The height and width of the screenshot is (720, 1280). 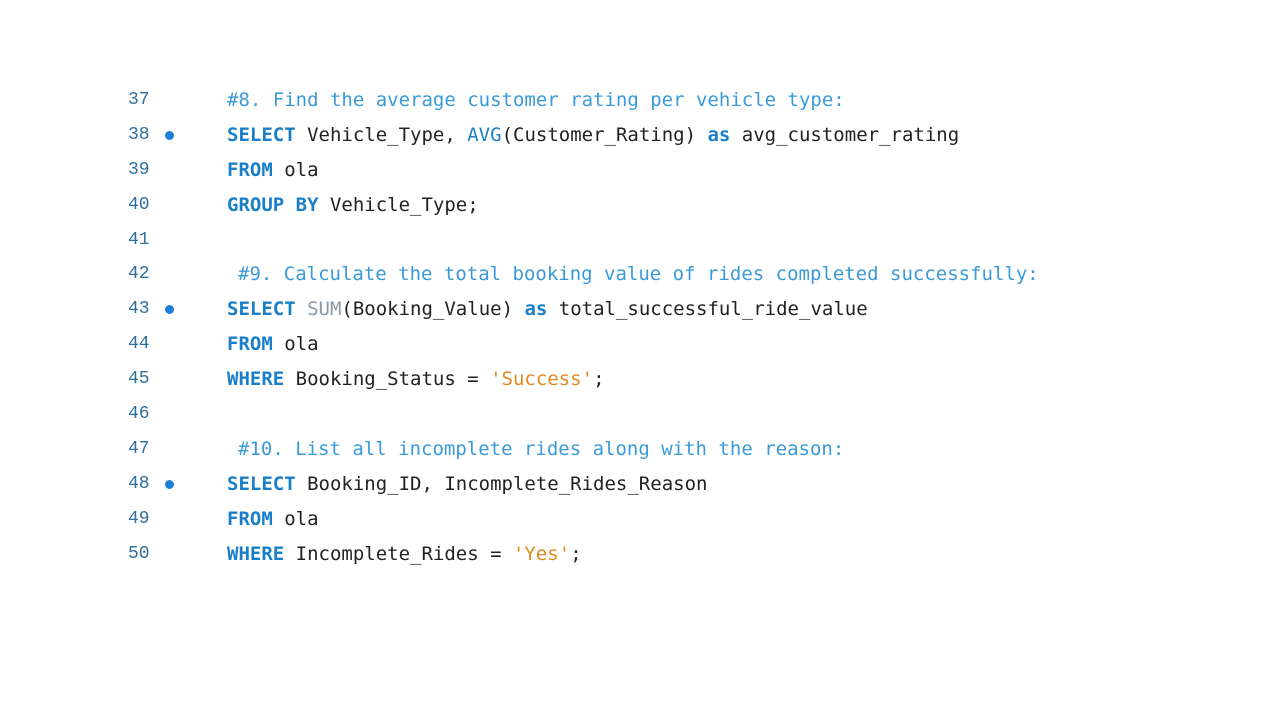 What do you see at coordinates (139, 518) in the screenshot?
I see `line-number: 49` at bounding box center [139, 518].